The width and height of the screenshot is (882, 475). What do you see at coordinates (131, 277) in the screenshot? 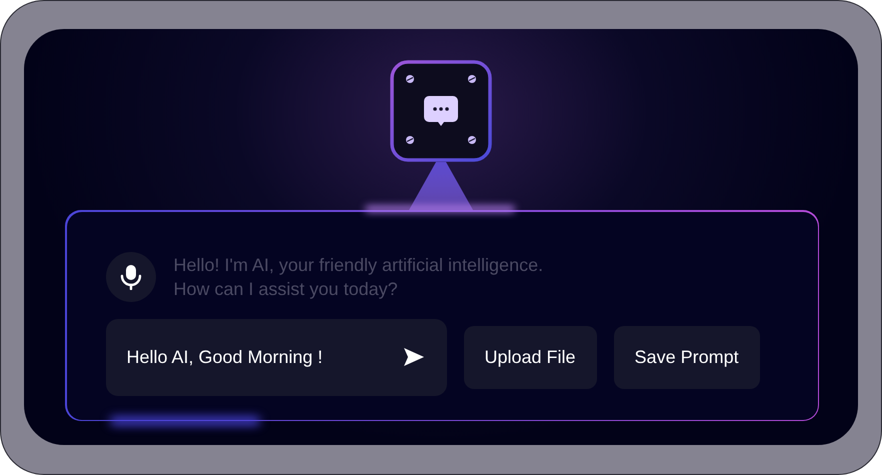
I see `microphone-icon` at bounding box center [131, 277].